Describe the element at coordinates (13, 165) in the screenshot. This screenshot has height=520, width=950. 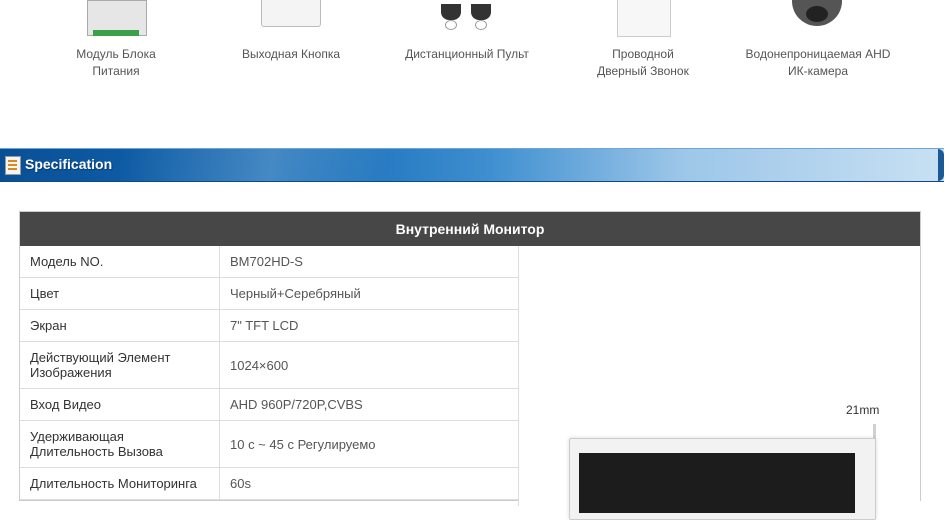
I see `document-list-icon` at that location.